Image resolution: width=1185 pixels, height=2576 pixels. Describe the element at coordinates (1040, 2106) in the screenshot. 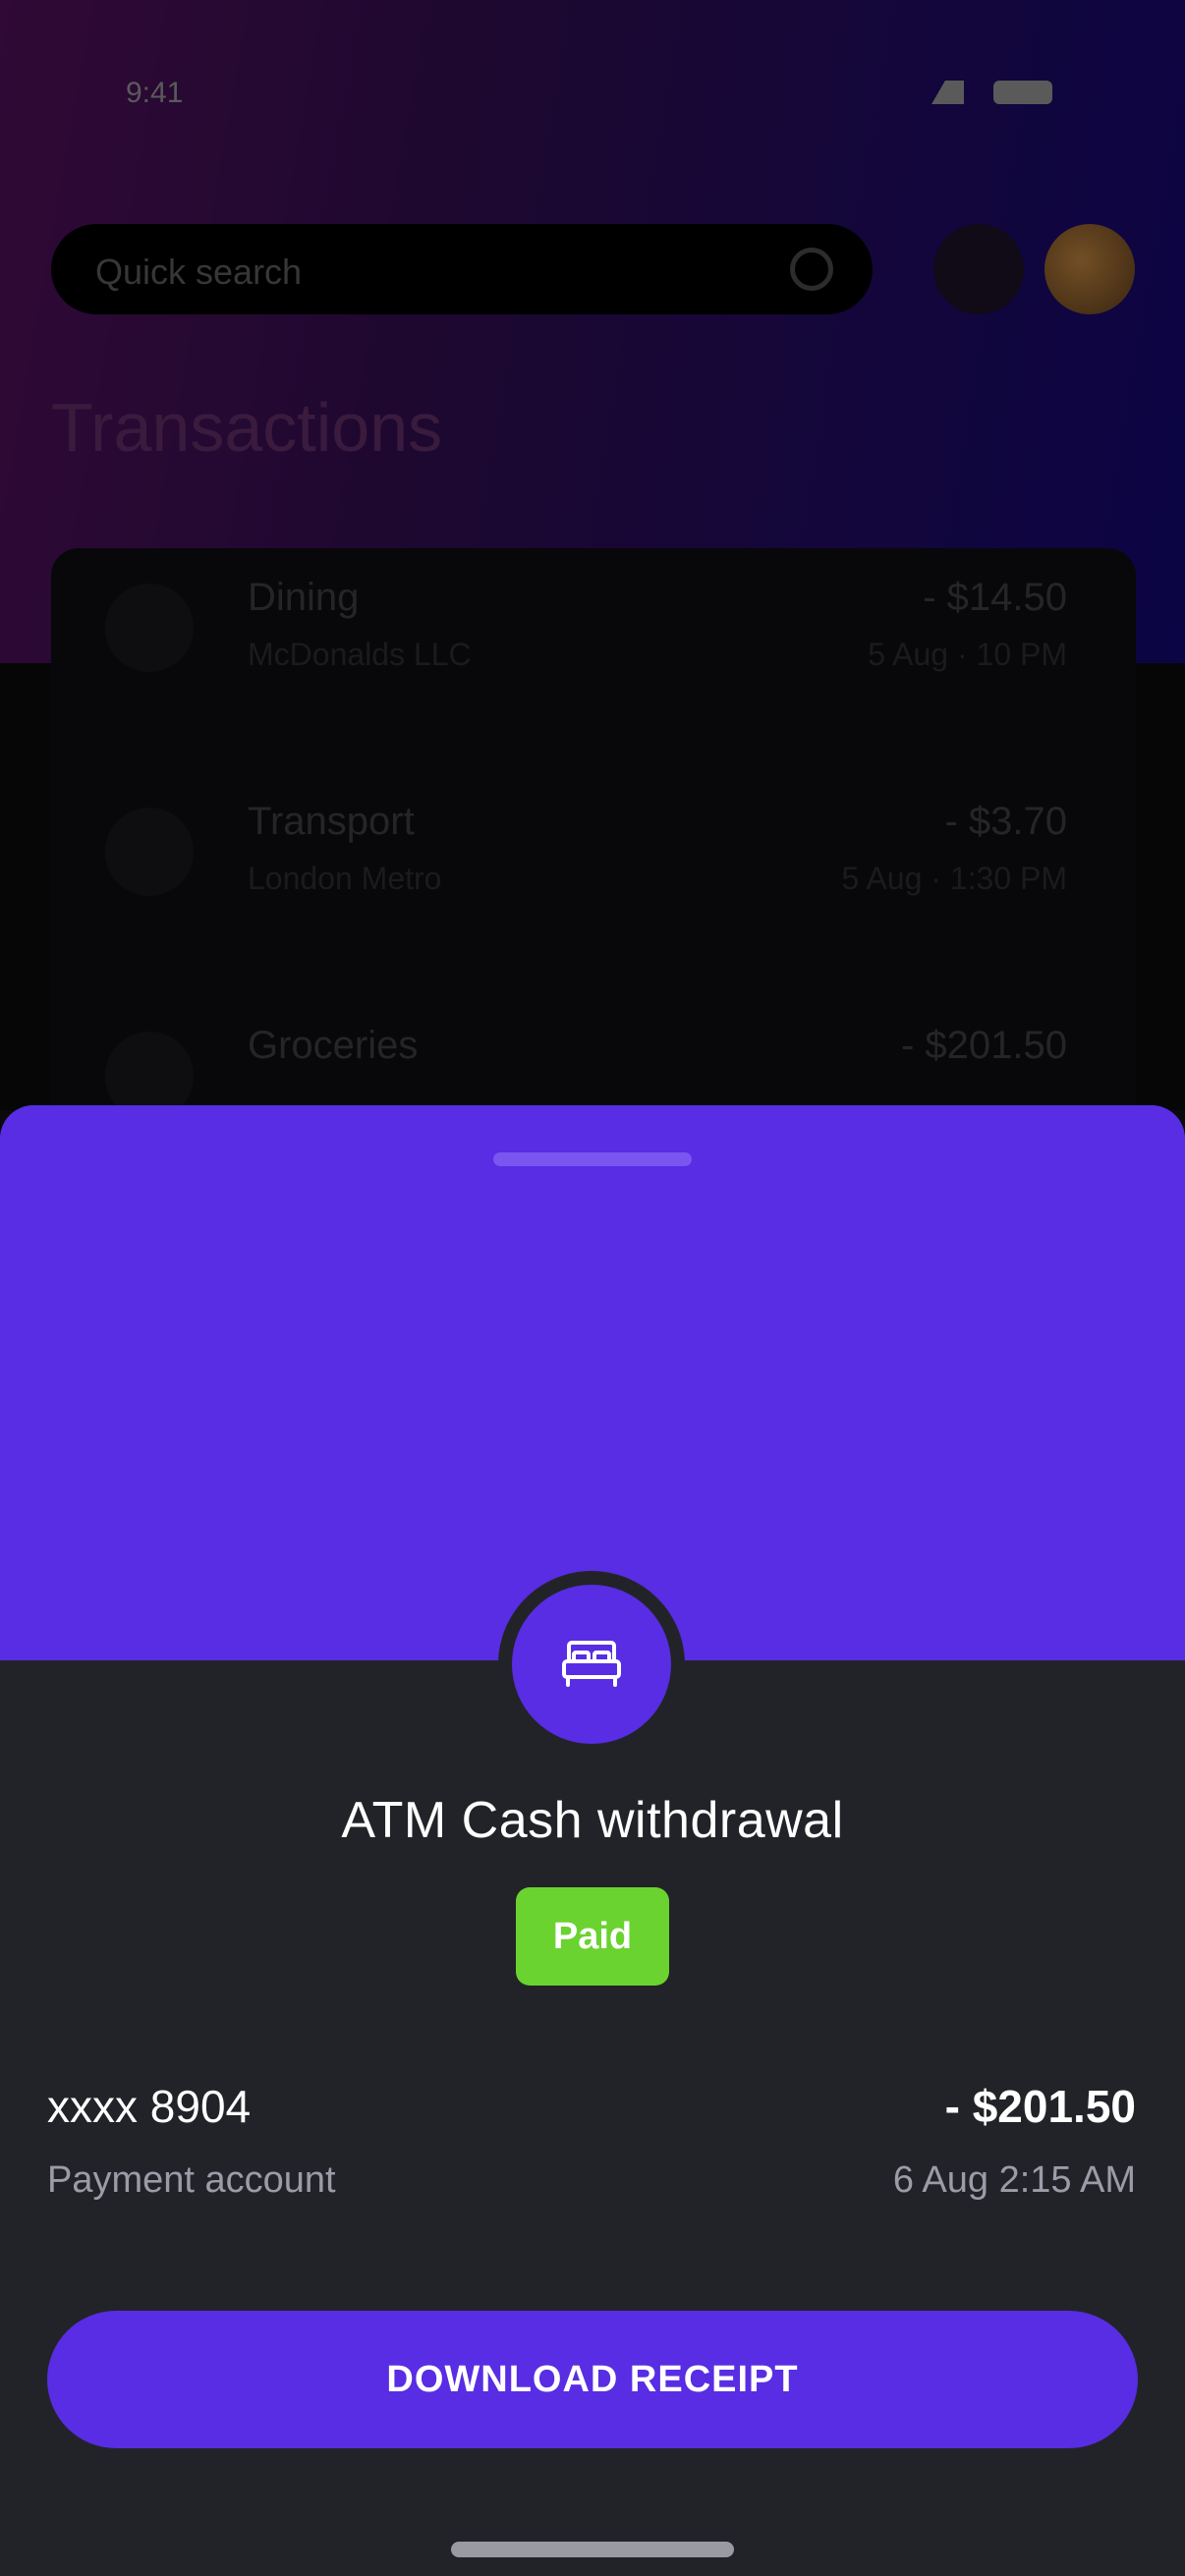

I see `transaction-amount: - $201.50` at that location.